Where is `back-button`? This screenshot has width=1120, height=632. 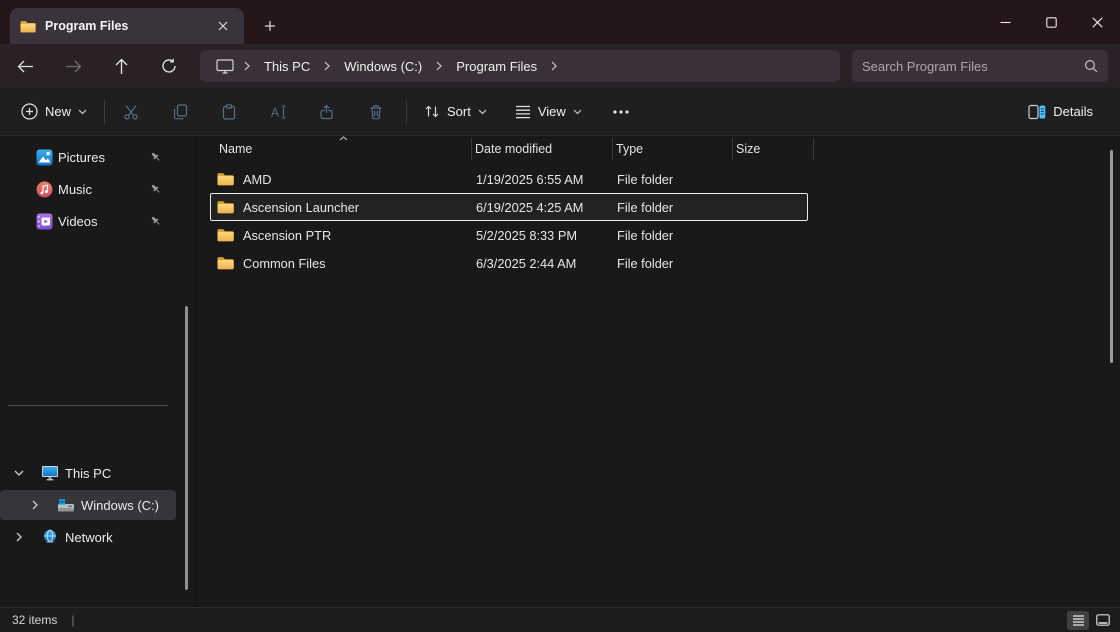 back-button is located at coordinates (25, 66).